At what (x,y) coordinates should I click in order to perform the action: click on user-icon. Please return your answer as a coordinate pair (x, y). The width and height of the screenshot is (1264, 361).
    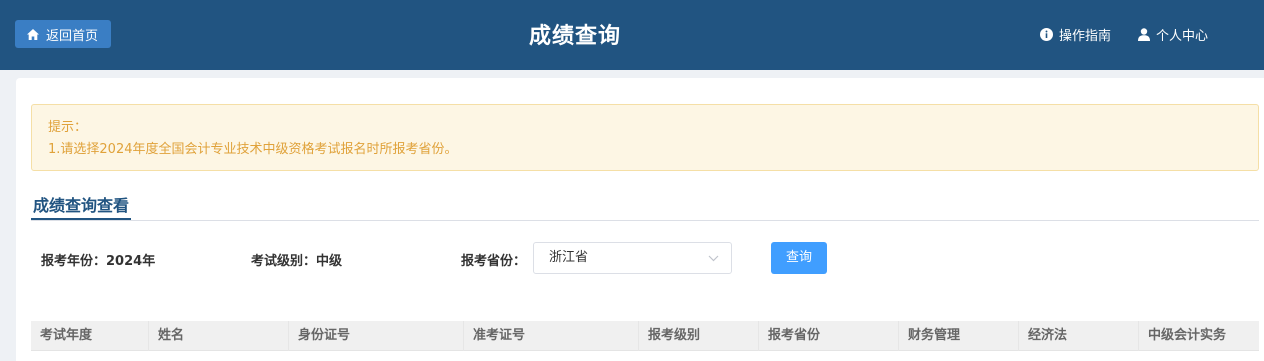
    Looking at the image, I should click on (1144, 34).